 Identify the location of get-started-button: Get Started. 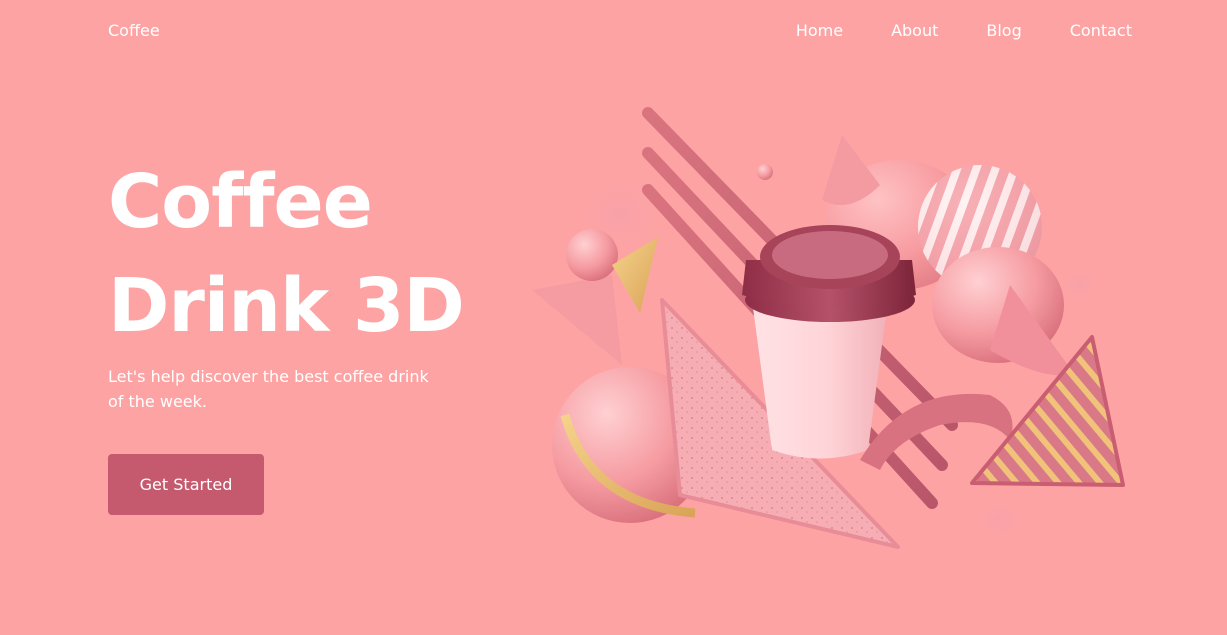
(186, 484).